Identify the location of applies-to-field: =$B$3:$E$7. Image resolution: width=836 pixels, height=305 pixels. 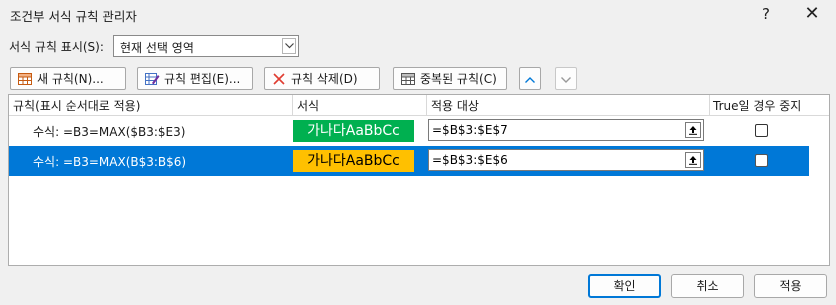
(566, 130).